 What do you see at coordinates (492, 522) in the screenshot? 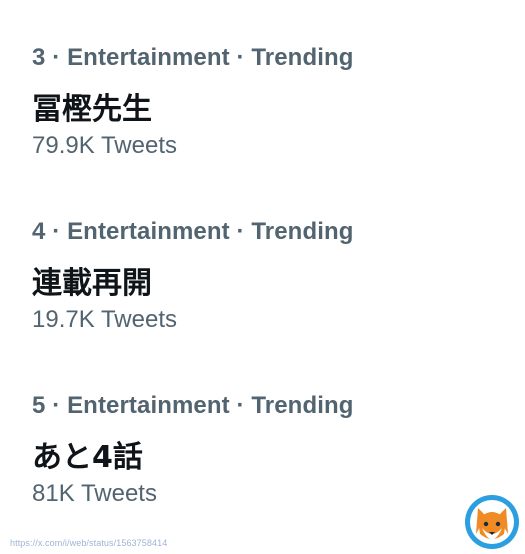
I see `fox-logo-icon` at bounding box center [492, 522].